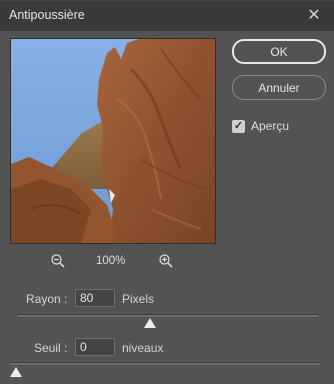 The height and width of the screenshot is (384, 334). I want to click on seuil-label: Seuil :, so click(51, 348).